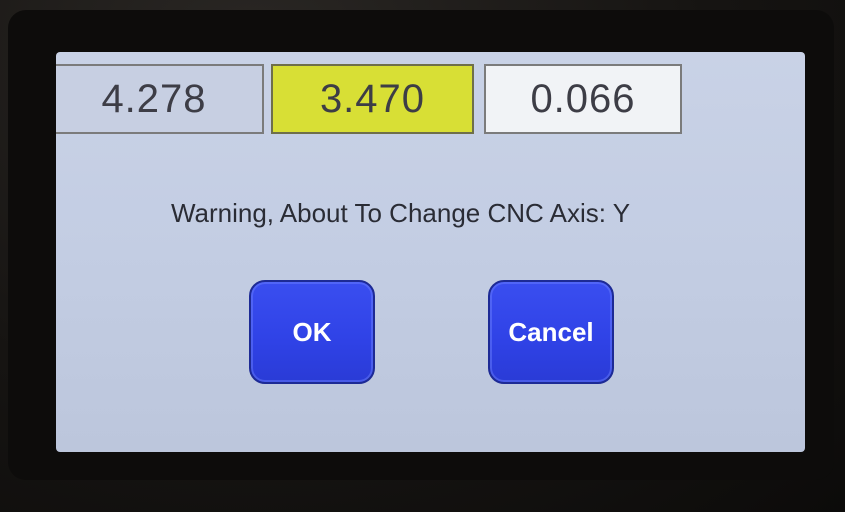 This screenshot has width=845, height=512. I want to click on cancel-button-label: Cancel, so click(551, 331).